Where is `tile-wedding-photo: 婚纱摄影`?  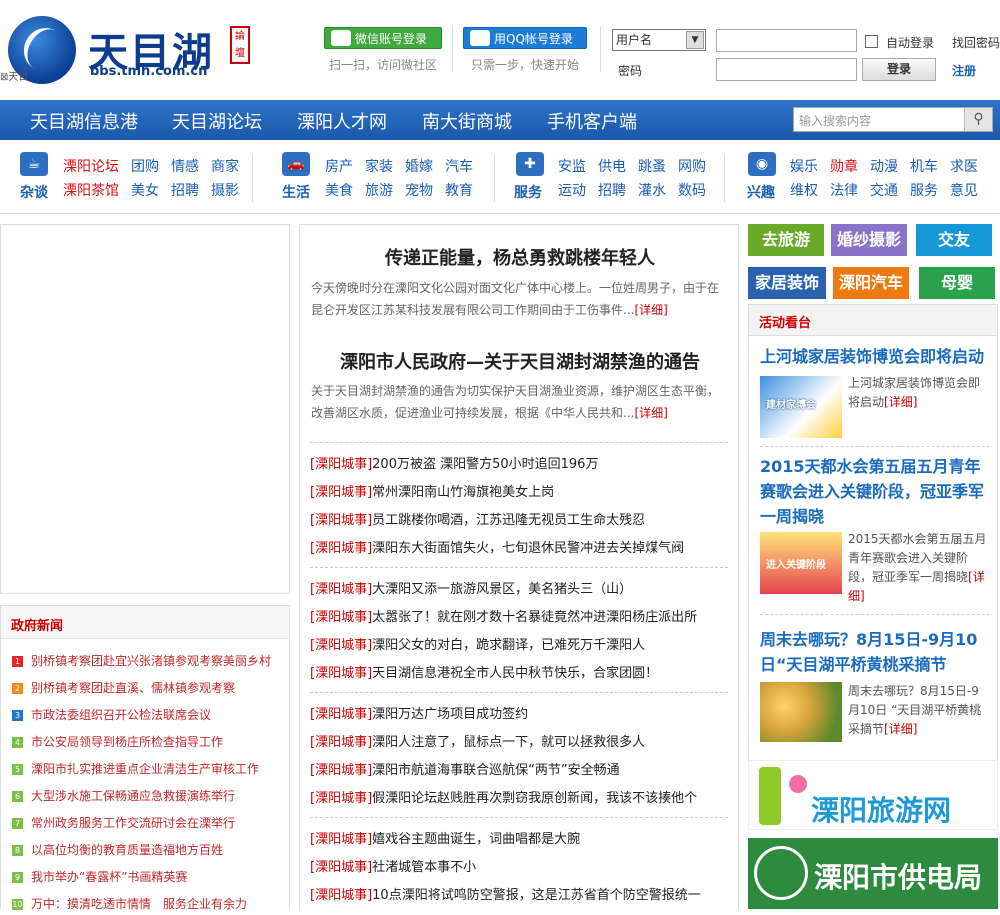
tile-wedding-photo: 婚纱摄影 is located at coordinates (869, 240).